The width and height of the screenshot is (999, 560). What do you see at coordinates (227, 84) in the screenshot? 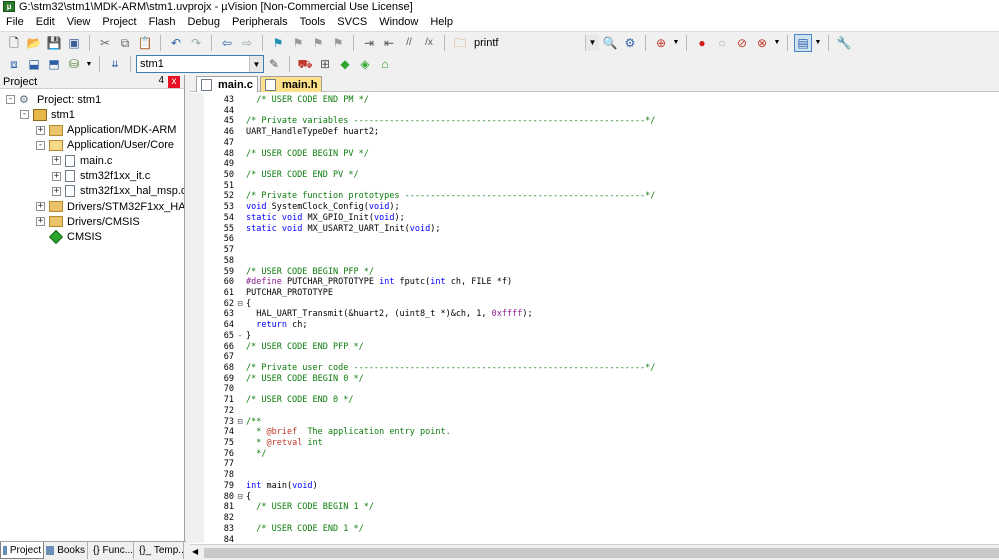
I see `tab-main-c: main.c` at bounding box center [227, 84].